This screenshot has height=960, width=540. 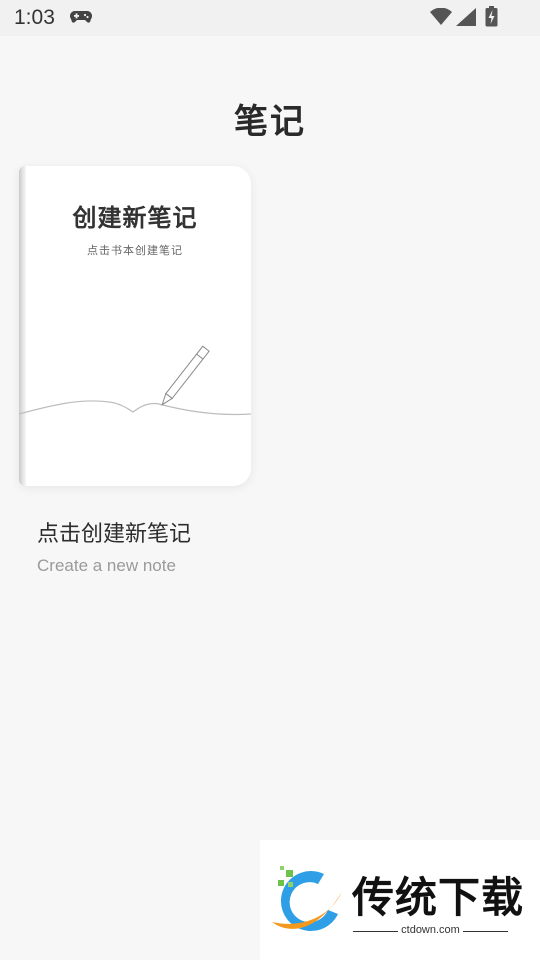 What do you see at coordinates (135, 217) in the screenshot?
I see `notebook-cover-title: 创建新笔记` at bounding box center [135, 217].